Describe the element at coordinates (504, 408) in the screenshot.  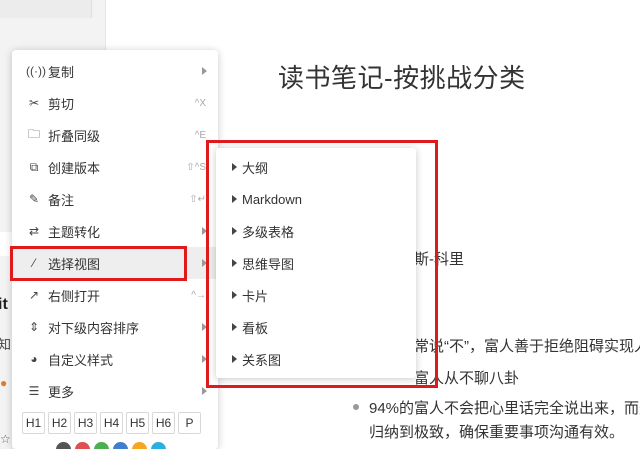
I see `doc-line: 94%的富人不会把心里话完全说出来，而是` at that location.